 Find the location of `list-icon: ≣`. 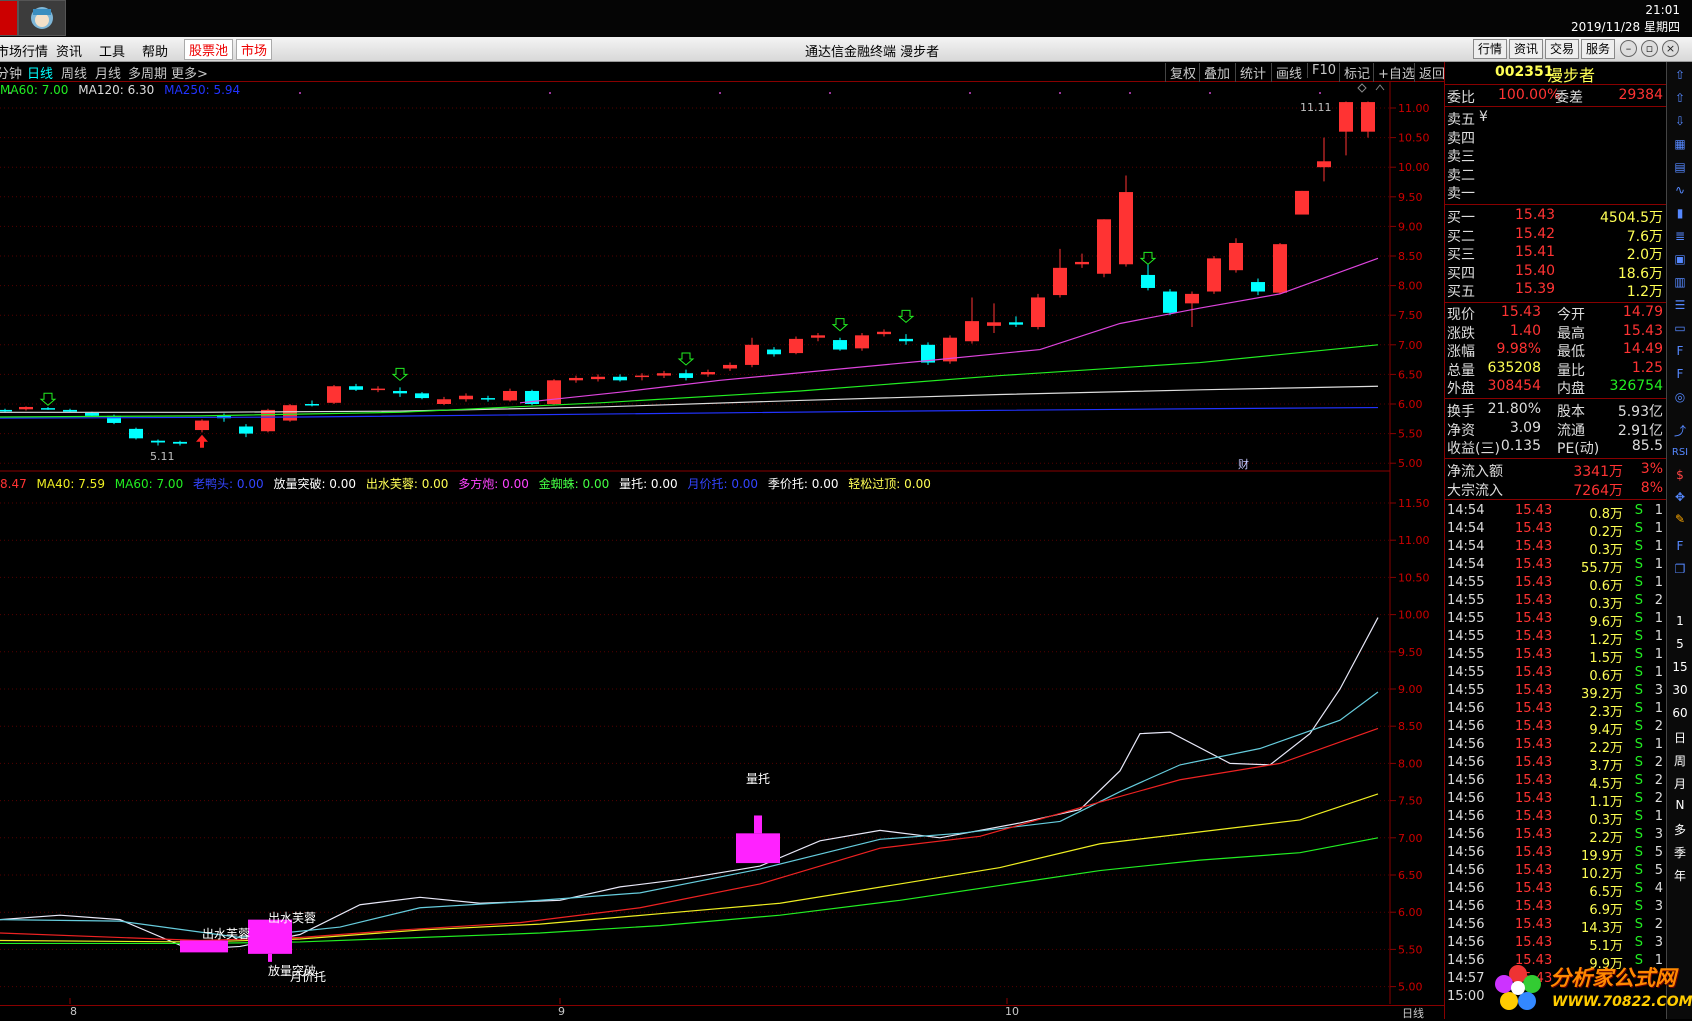

list-icon: ≣ is located at coordinates (1680, 236).